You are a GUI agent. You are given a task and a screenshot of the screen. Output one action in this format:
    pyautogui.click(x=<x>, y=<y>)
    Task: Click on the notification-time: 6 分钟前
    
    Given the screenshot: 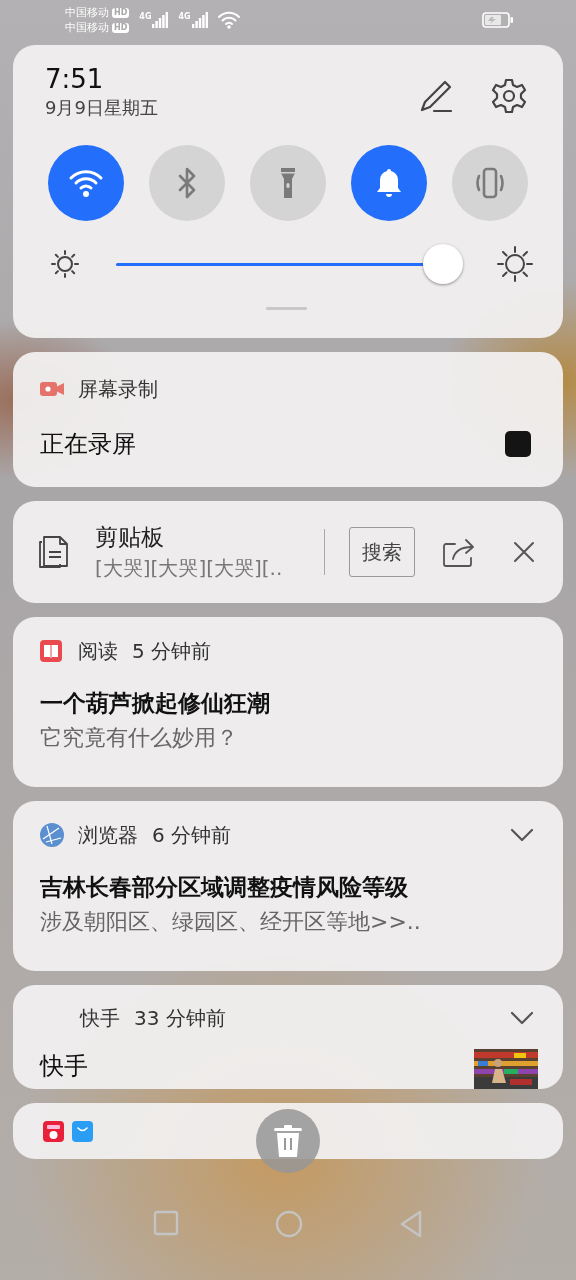 What is the action you would take?
    pyautogui.click(x=192, y=835)
    